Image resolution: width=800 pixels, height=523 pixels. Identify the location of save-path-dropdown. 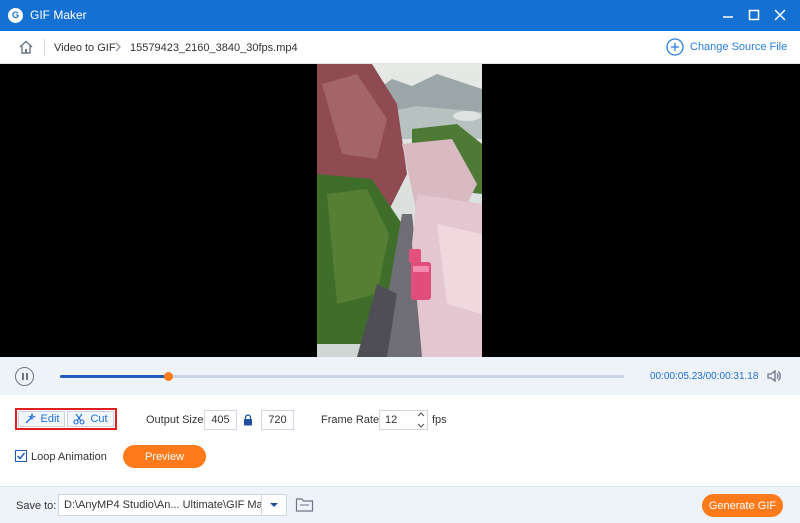
(274, 505).